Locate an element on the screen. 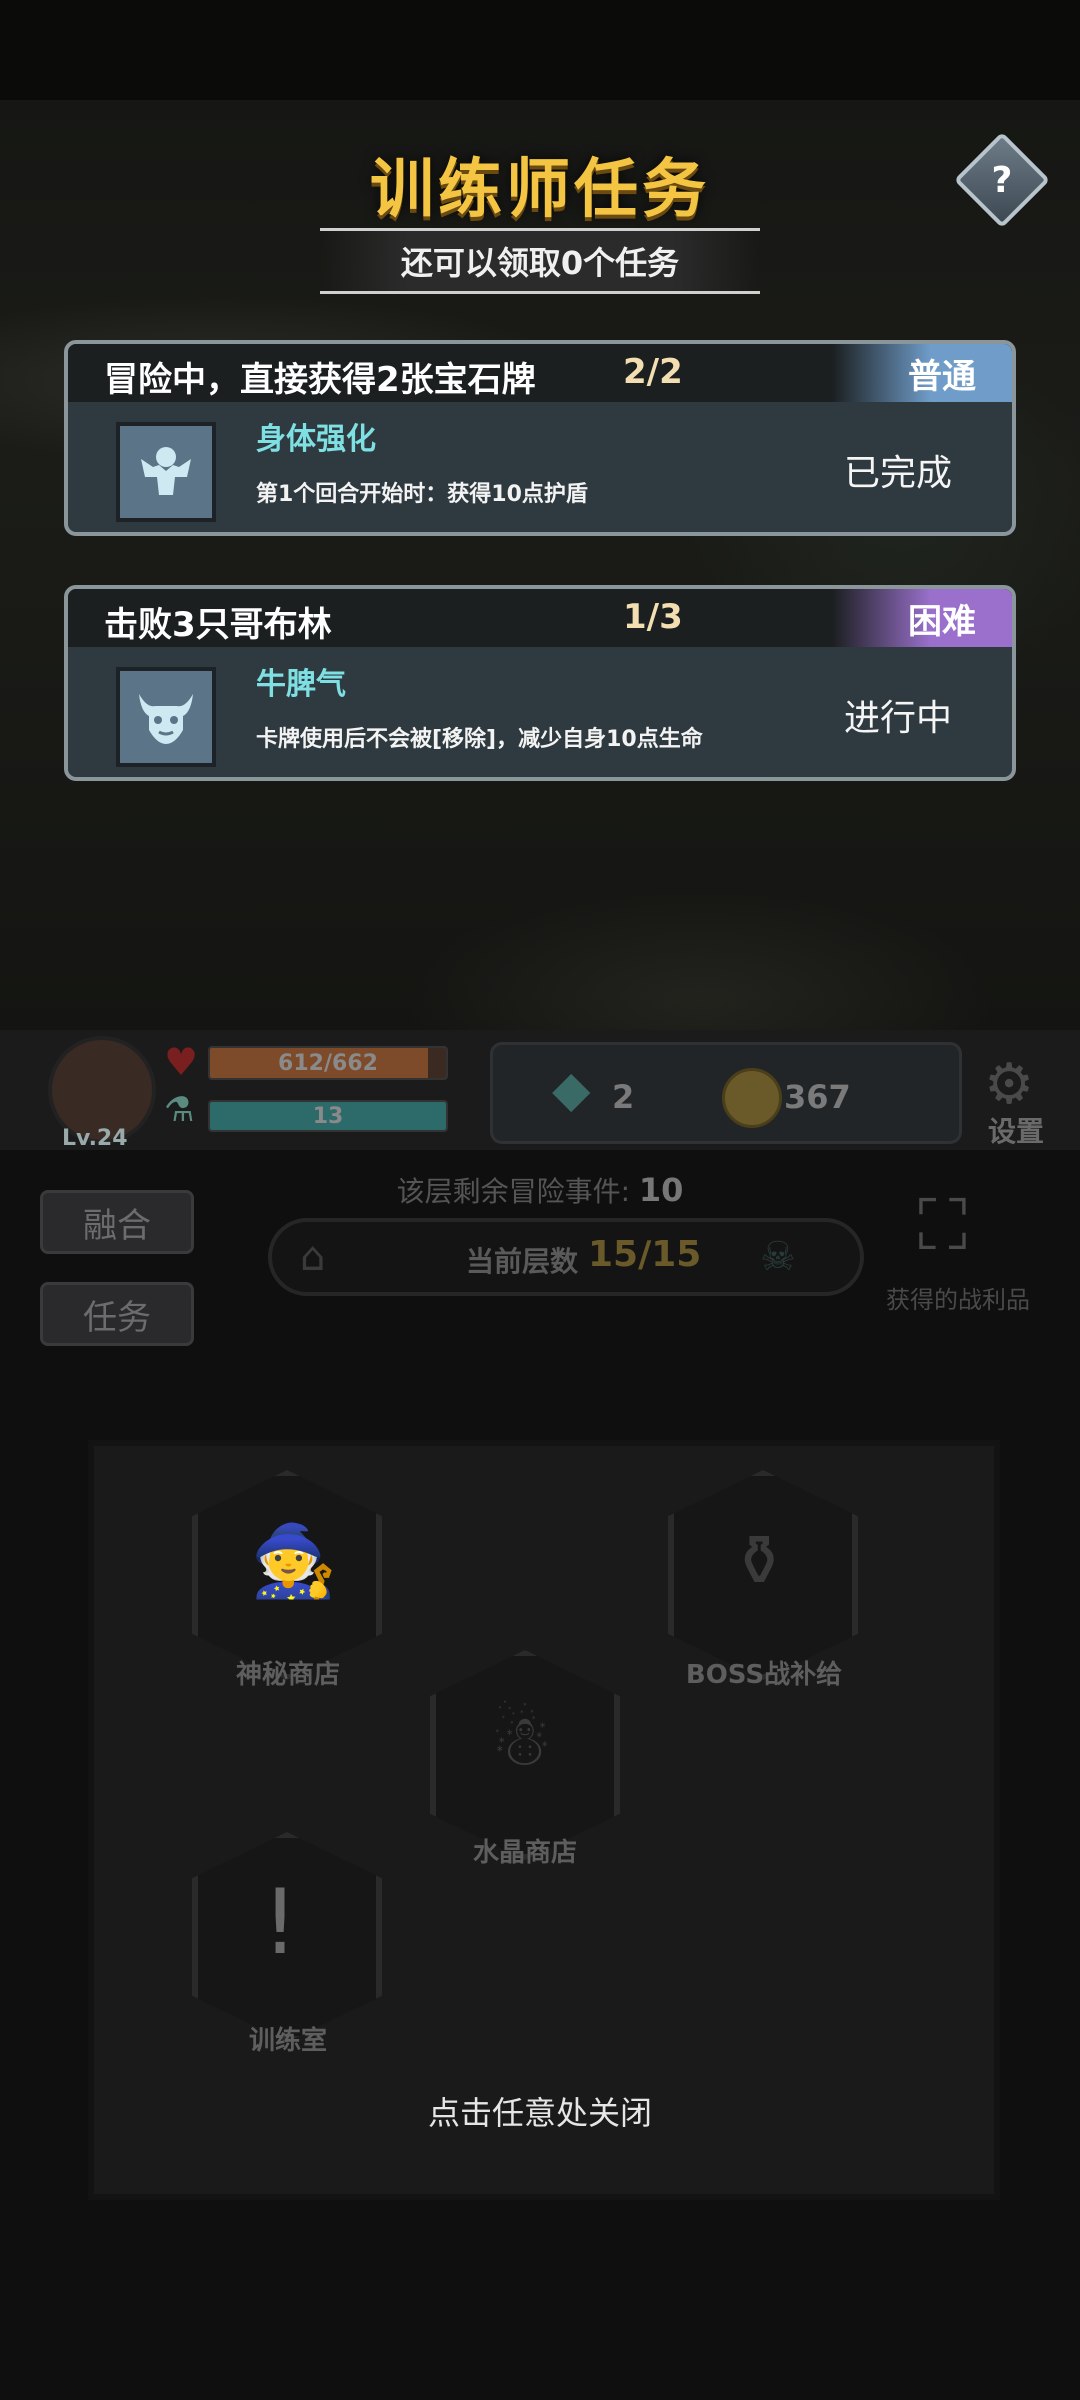  floor-events-value: 10 is located at coordinates (661, 1190).